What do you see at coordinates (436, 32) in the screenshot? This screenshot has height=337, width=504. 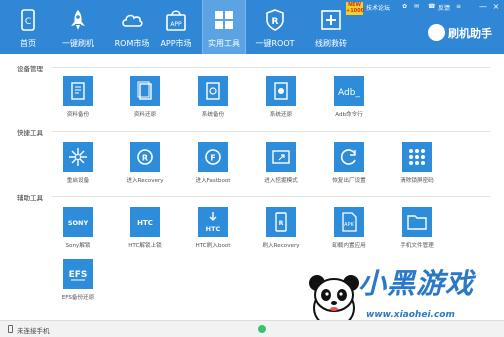 I see `brand-logo-icon` at bounding box center [436, 32].